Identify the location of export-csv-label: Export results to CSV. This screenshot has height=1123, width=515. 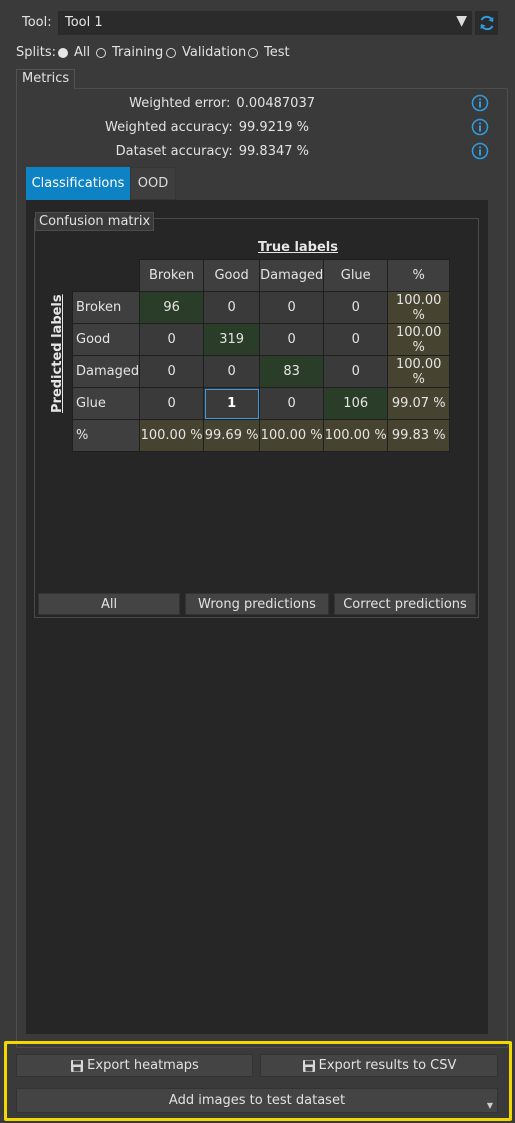
(387, 1065).